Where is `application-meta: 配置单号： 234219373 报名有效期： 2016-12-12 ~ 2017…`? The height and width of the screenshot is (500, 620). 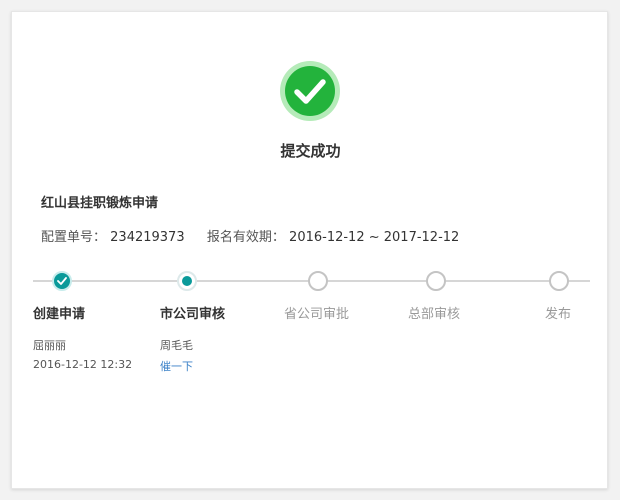 application-meta: 配置单号： 234219373 报名有效期： 2016-12-12 ~ 2017… is located at coordinates (250, 235).